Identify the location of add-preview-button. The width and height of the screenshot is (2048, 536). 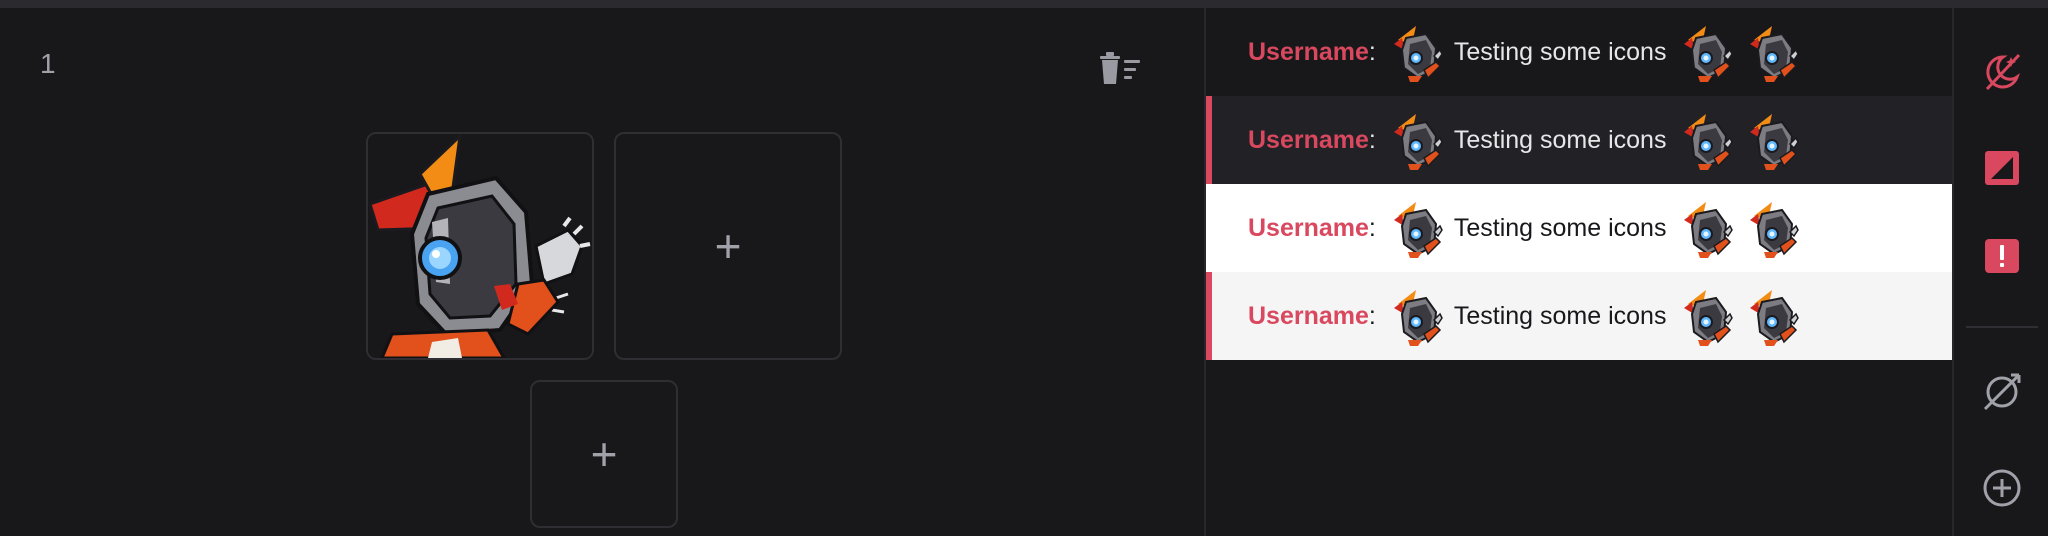
(2002, 488).